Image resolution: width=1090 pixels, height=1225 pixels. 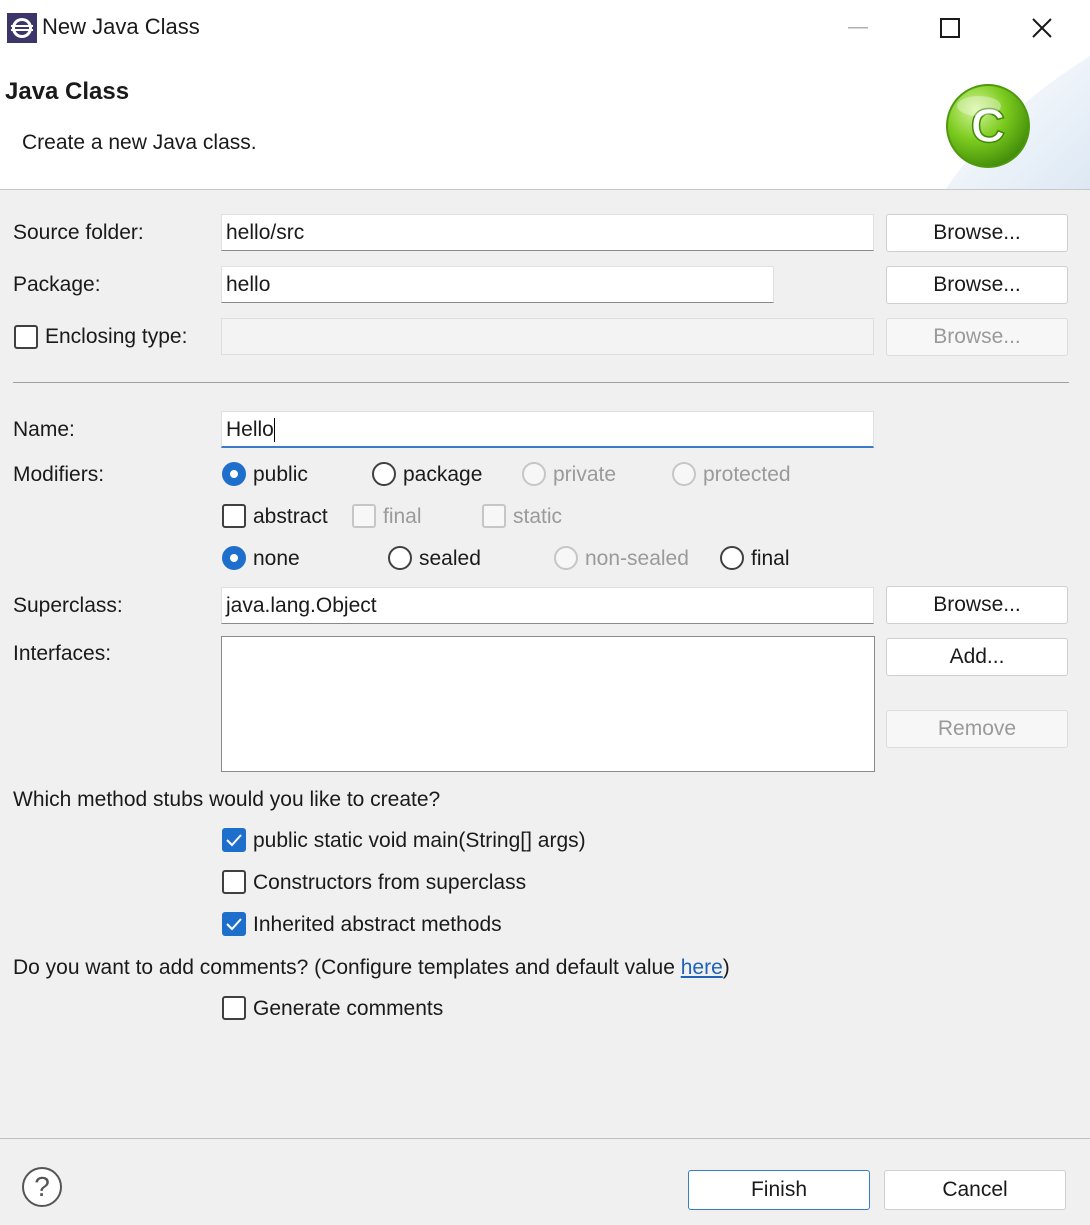 I want to click on constructors-label: Constructors from superclass, so click(x=390, y=882).